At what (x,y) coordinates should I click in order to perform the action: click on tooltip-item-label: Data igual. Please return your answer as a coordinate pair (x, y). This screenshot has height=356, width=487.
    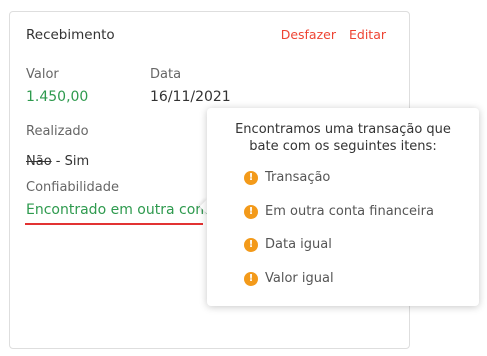
    Looking at the image, I should click on (298, 244).